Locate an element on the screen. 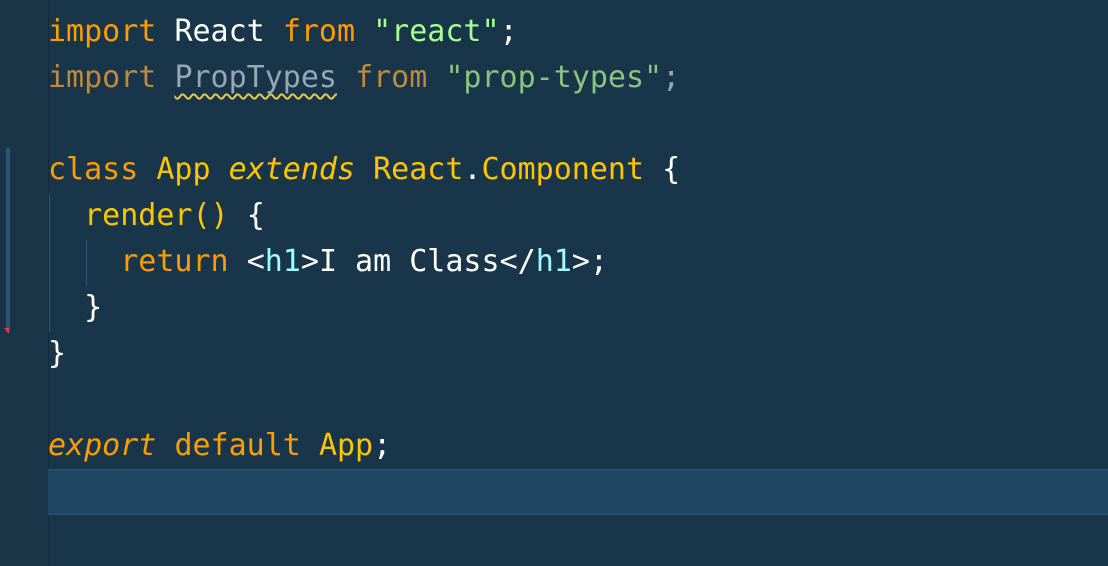 The height and width of the screenshot is (566, 1108). code-line-2: import PropTypes from "prop-types"; is located at coordinates (364, 78).